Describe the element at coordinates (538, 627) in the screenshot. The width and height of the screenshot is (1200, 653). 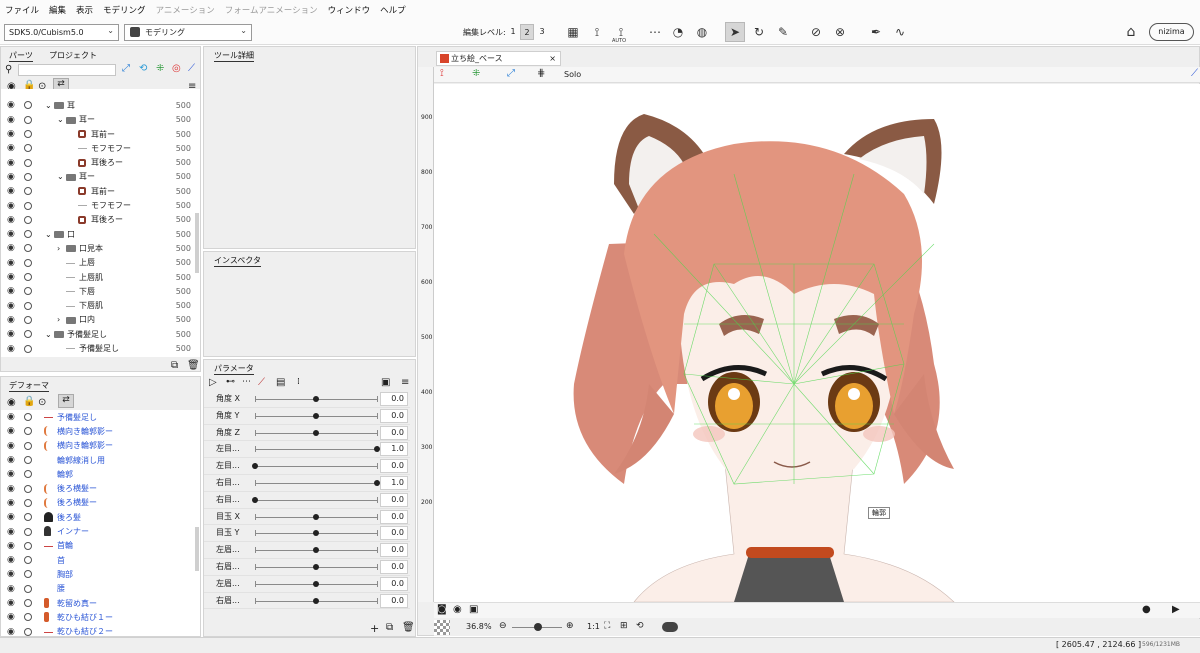
I see `zoom-slider-knob` at that location.